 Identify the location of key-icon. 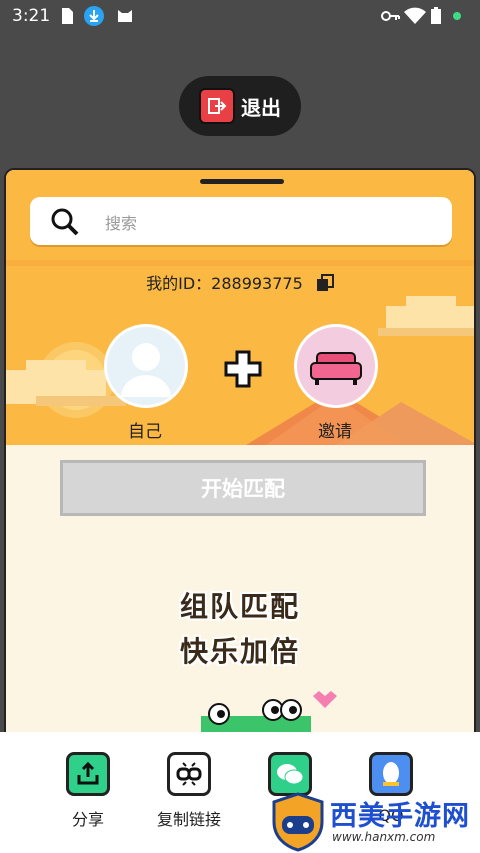
(390, 16).